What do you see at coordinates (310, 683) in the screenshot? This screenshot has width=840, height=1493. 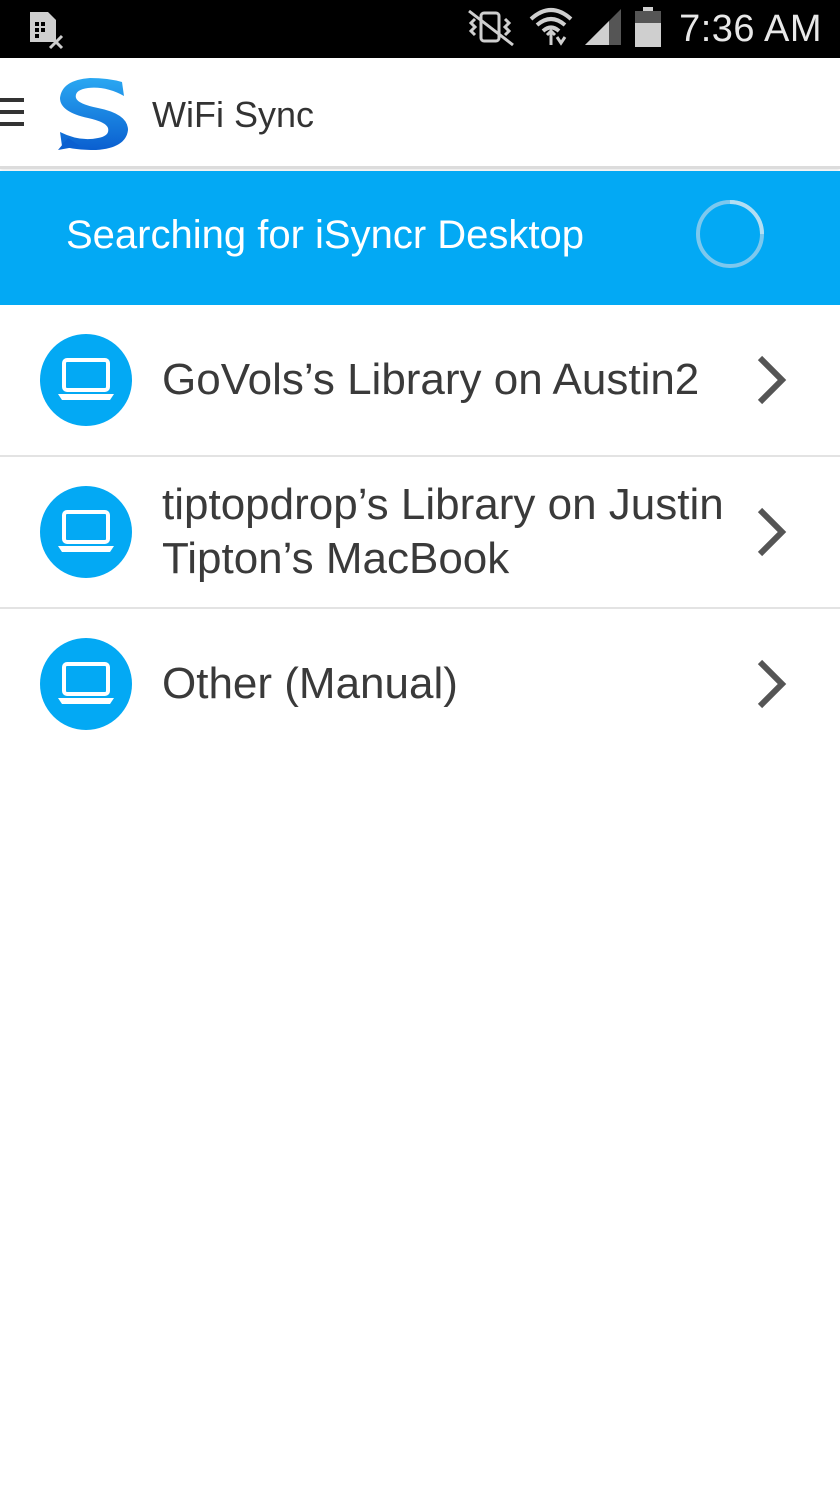 I see `list-item-label: Other (Manual)` at bounding box center [310, 683].